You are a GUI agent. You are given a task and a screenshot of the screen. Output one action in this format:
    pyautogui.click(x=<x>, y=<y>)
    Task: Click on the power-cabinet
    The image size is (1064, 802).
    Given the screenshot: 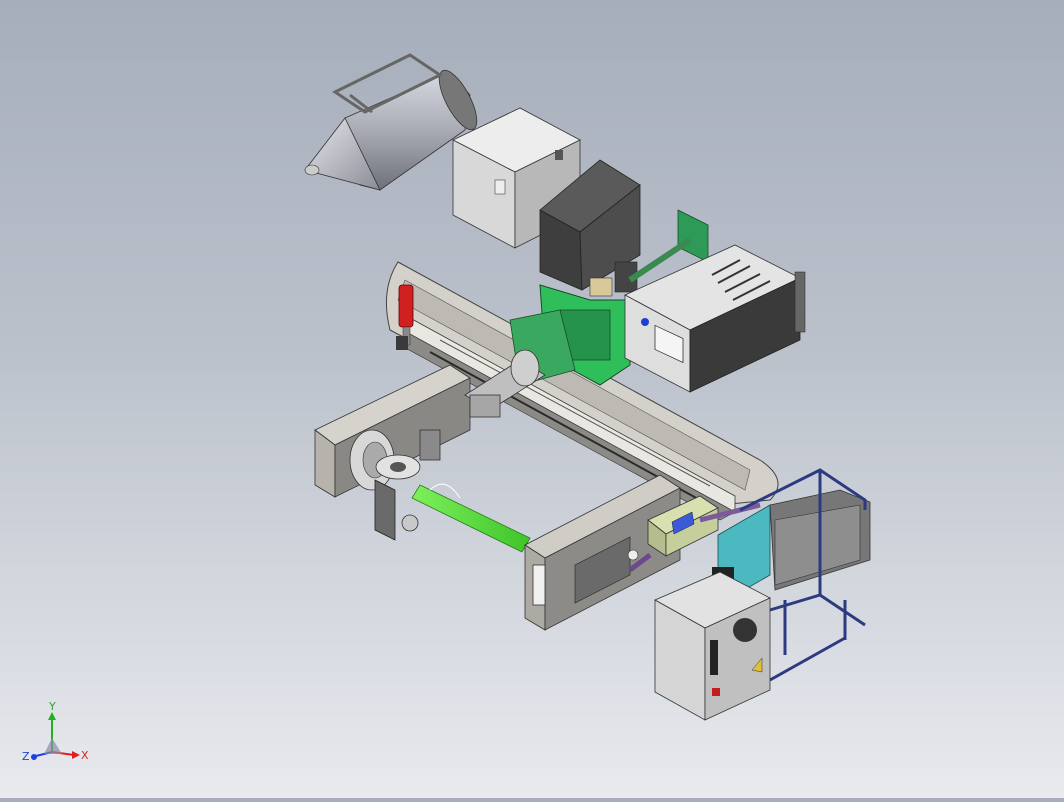 What is the action you would take?
    pyautogui.click(x=712, y=646)
    